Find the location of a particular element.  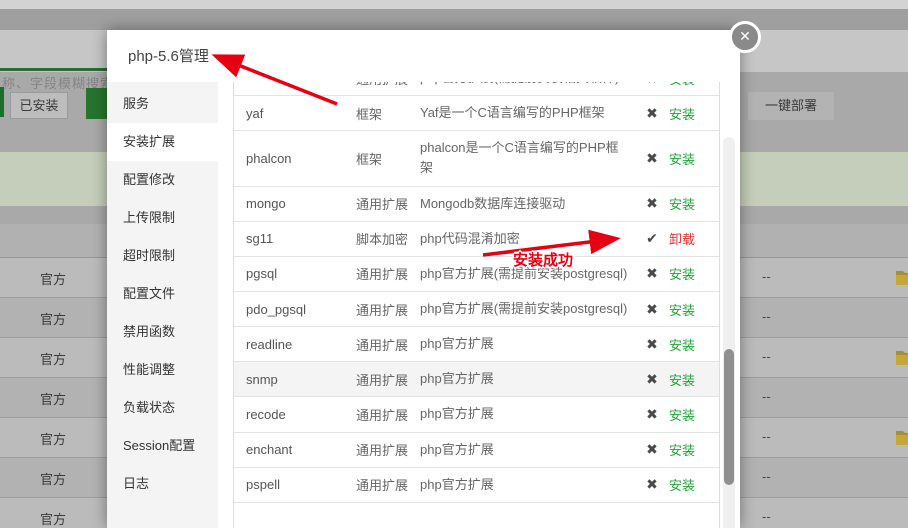

sidebar-item-禁用函数: 禁用函数 is located at coordinates (162, 332).